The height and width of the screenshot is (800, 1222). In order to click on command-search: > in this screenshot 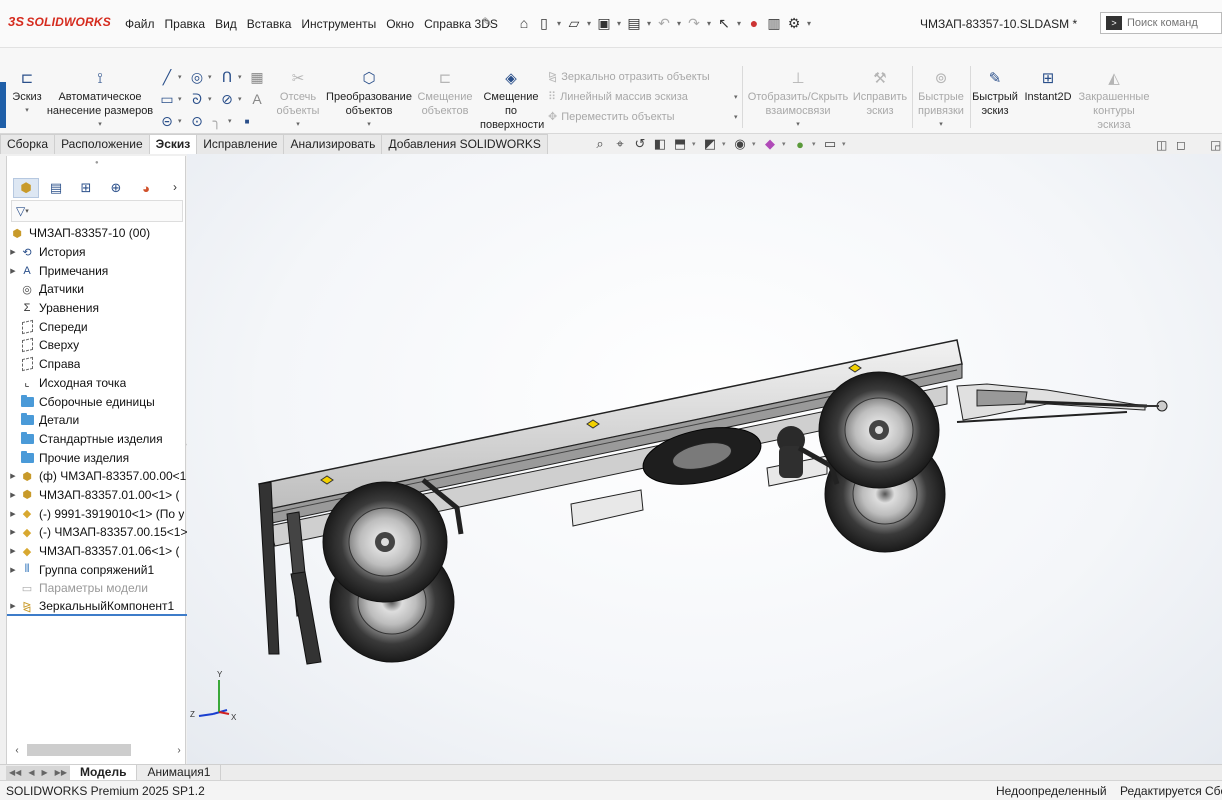, I will do `click(1161, 23)`.